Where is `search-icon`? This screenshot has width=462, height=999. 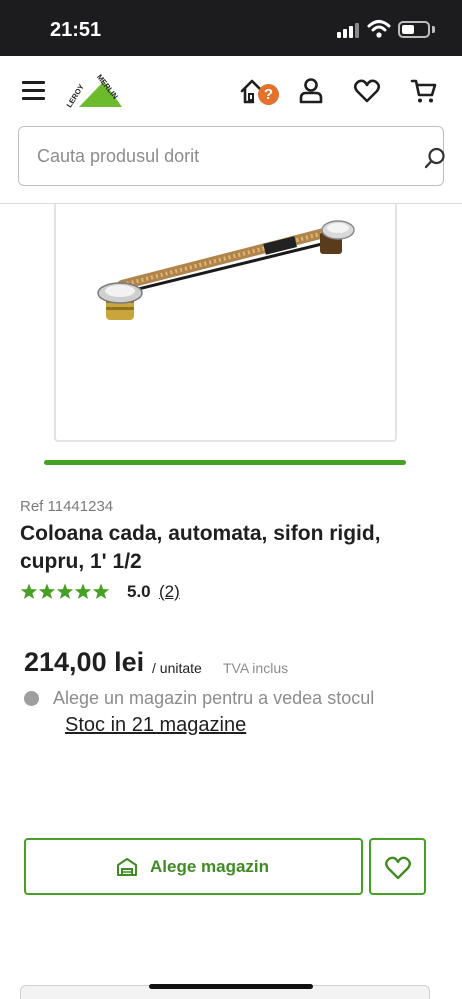
search-icon is located at coordinates (435, 158).